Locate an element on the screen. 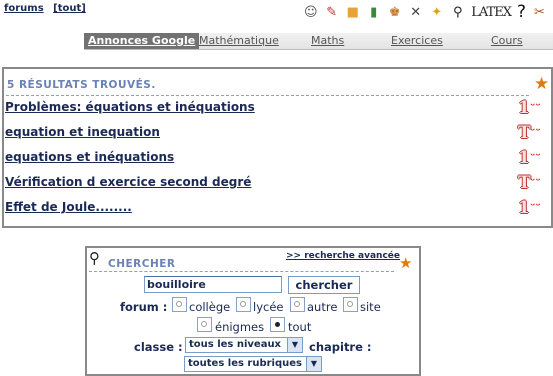  advanced-search-link: >> recherche avancée is located at coordinates (343, 256).